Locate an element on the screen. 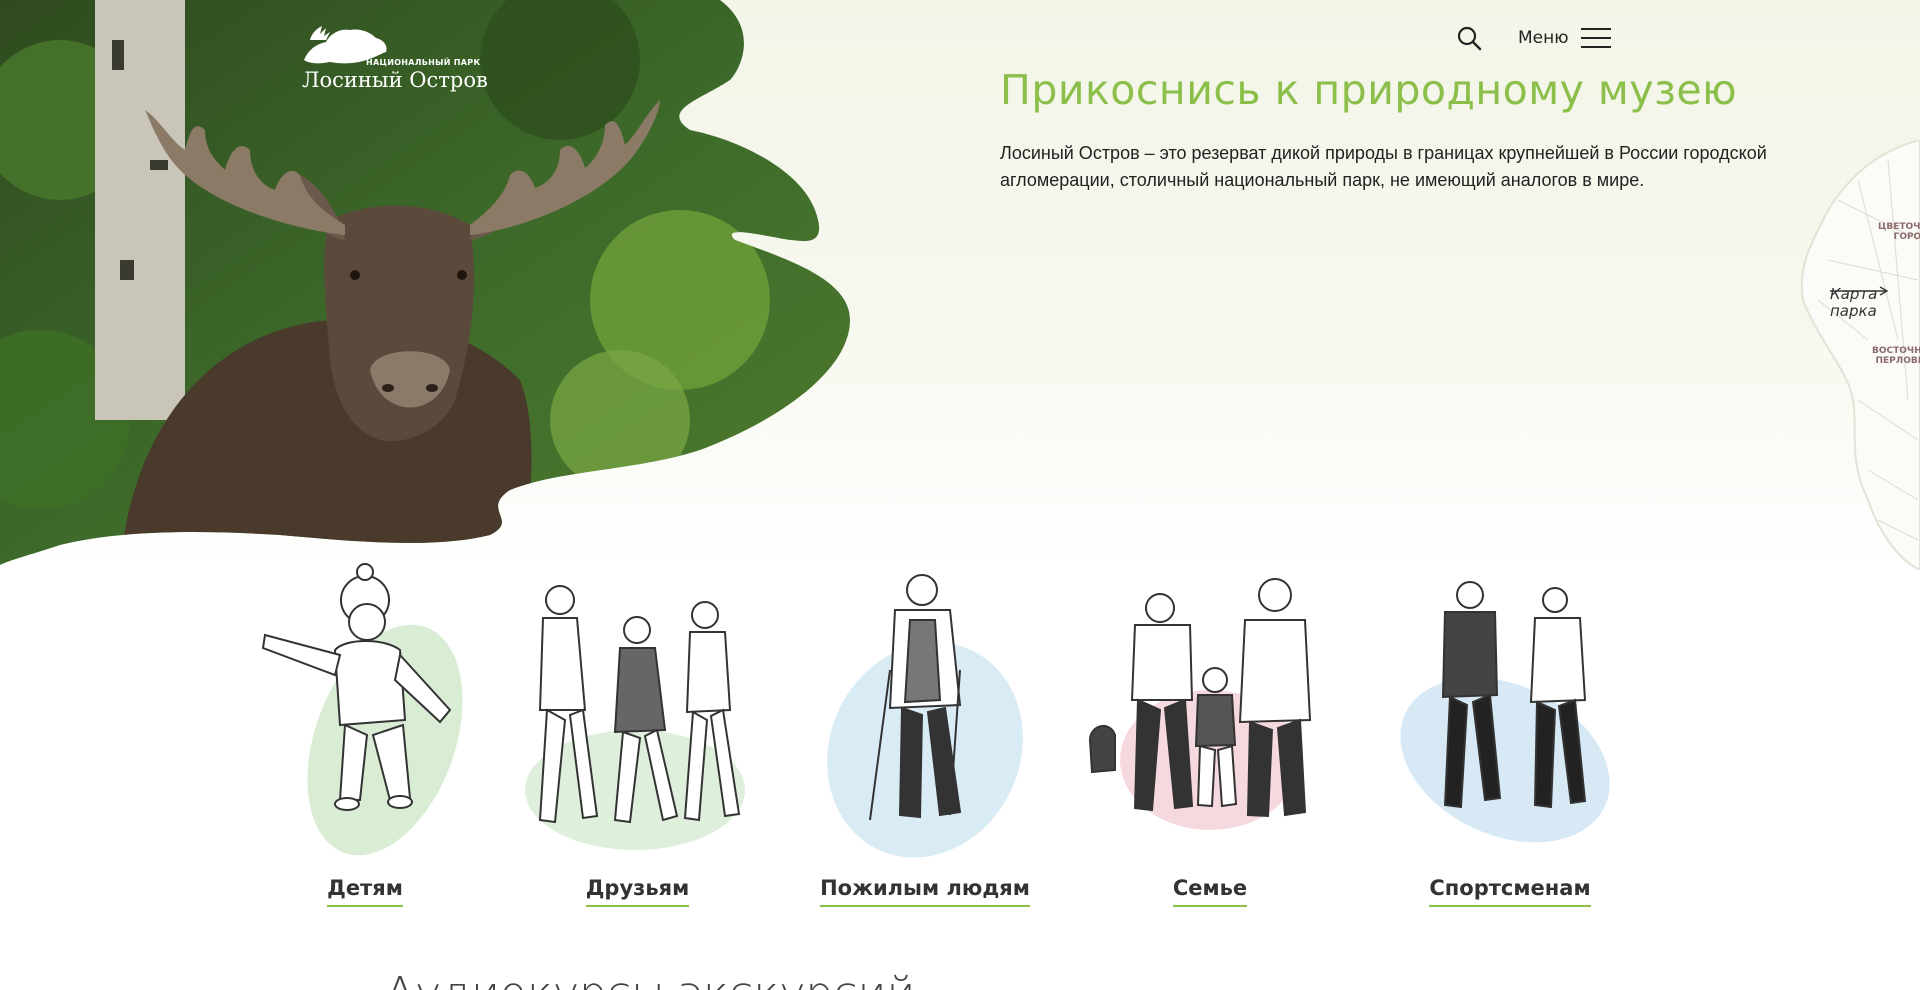 Image resolution: width=1920 pixels, height=990 pixels. map-link-label: Карта парка is located at coordinates (1859, 303).